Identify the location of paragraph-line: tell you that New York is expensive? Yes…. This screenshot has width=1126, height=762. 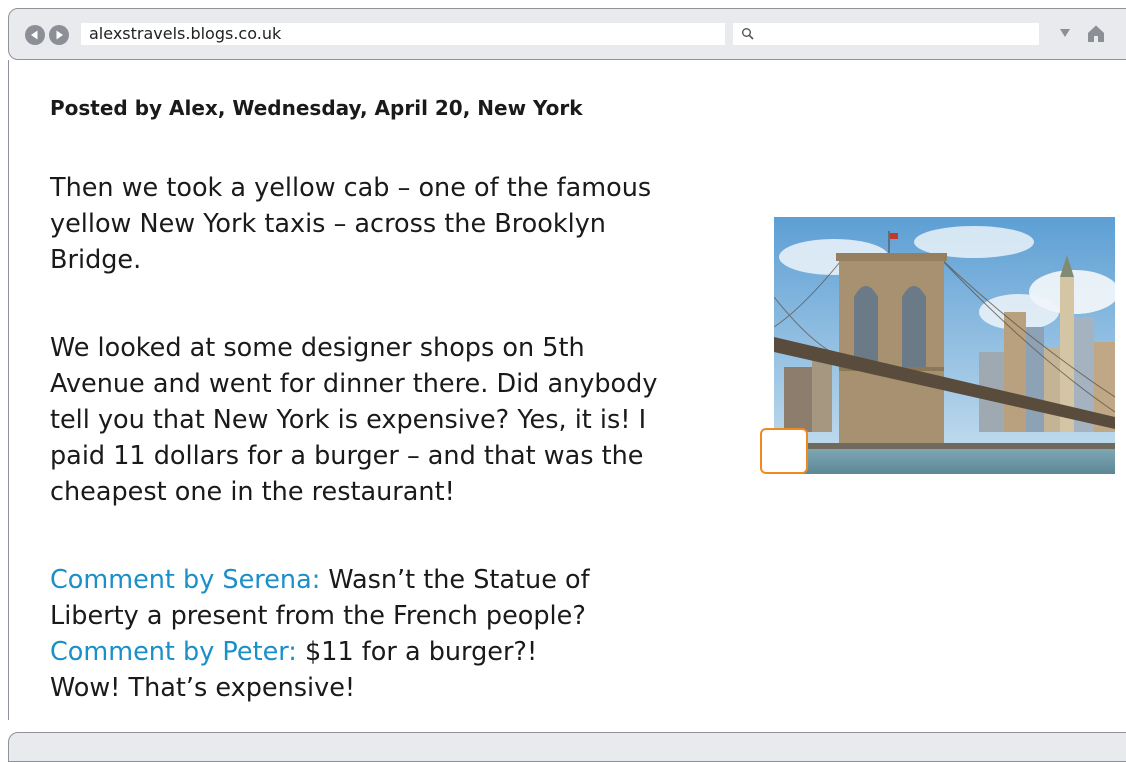
(348, 420).